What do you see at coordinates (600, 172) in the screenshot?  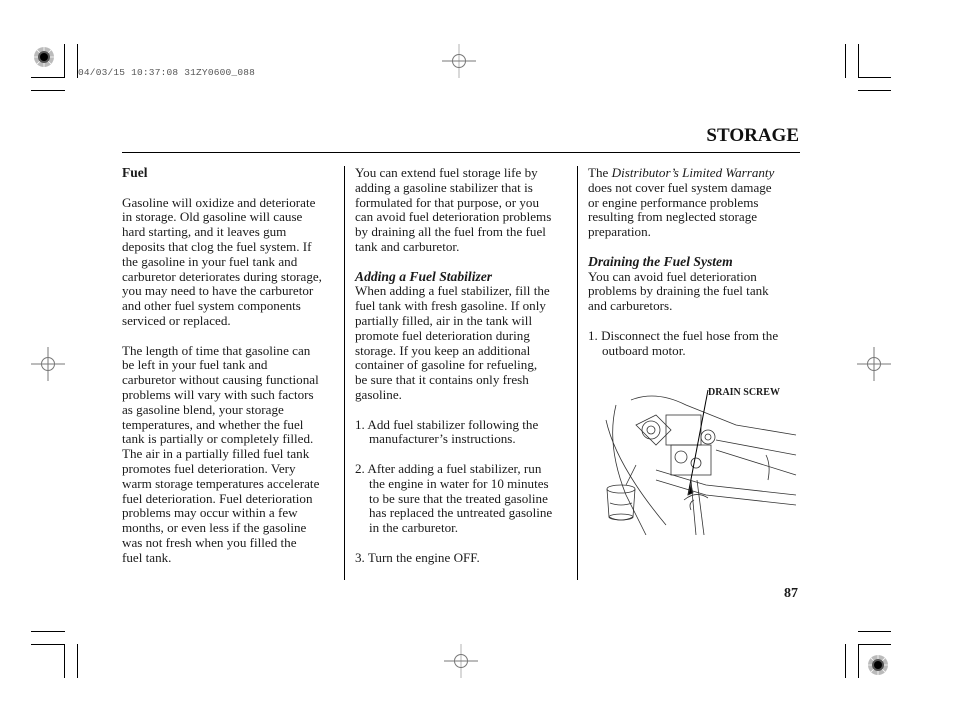 I see `warranty-prefix: The` at bounding box center [600, 172].